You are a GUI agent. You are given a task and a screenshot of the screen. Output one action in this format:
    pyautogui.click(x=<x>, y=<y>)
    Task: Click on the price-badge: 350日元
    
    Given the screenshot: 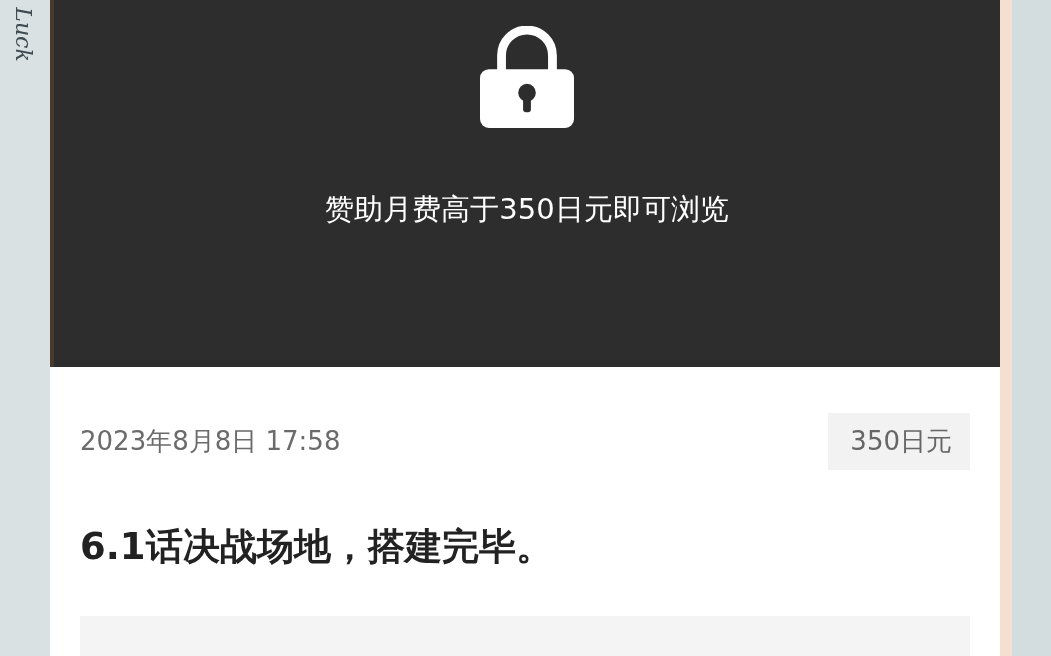 What is the action you would take?
    pyautogui.click(x=899, y=441)
    